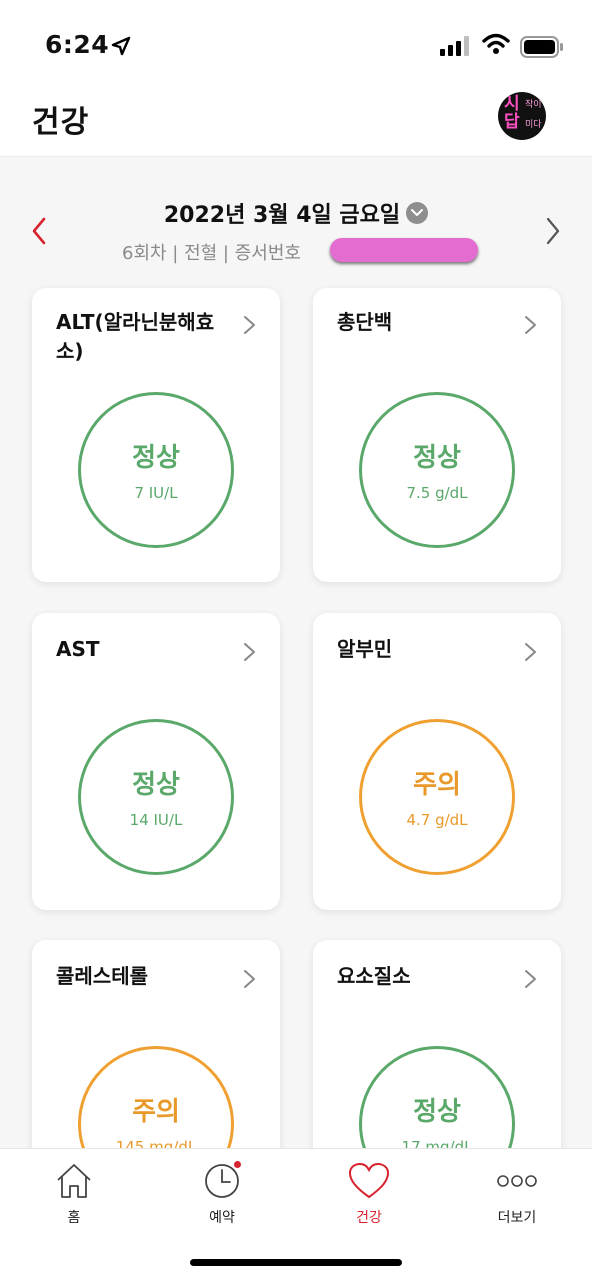 This screenshot has width=592, height=1281. What do you see at coordinates (512, 122) in the screenshot?
I see `avatar-text: 답` at bounding box center [512, 122].